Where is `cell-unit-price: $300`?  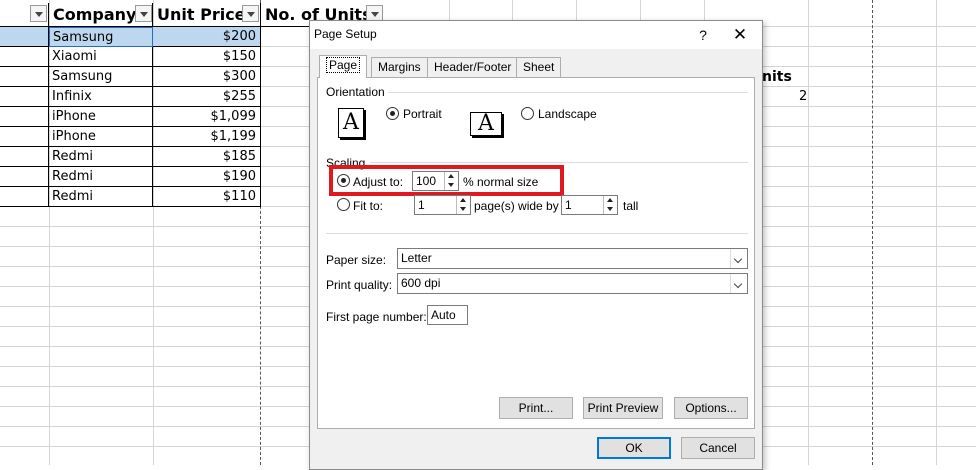 cell-unit-price: $300 is located at coordinates (207, 77).